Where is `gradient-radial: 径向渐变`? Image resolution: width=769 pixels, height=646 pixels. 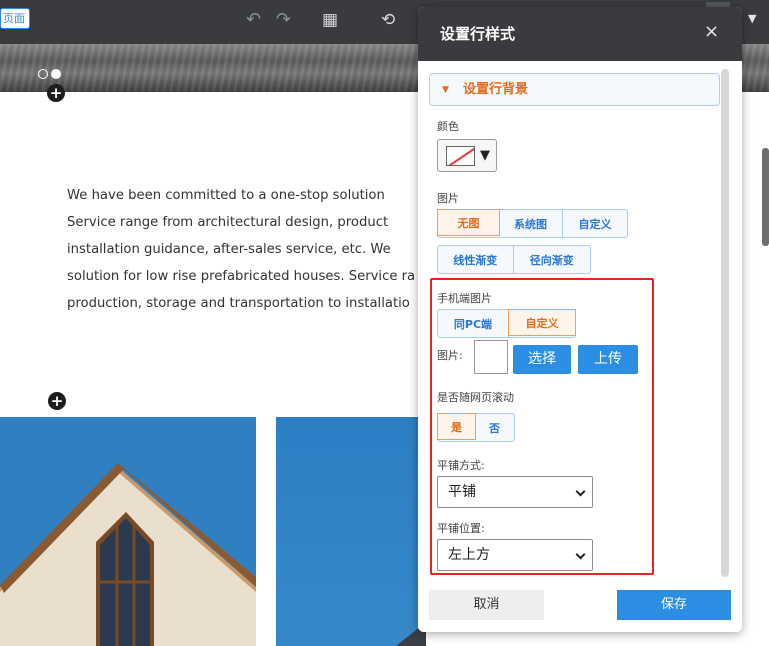
gradient-radial: 径向渐变 is located at coordinates (552, 259).